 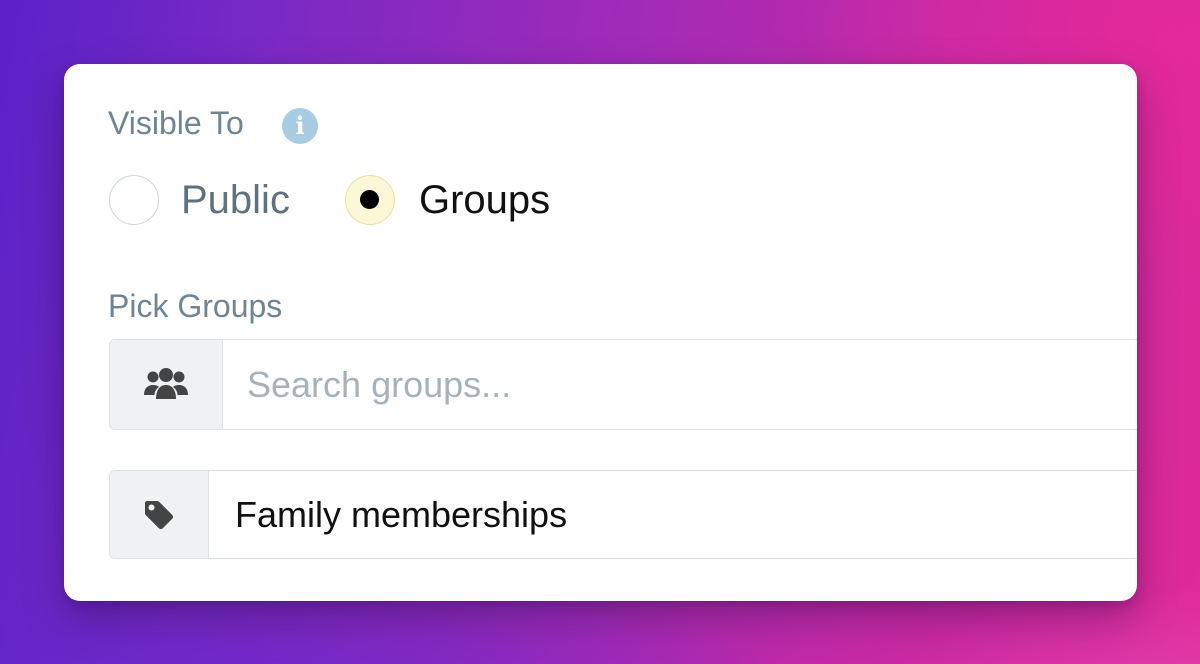 What do you see at coordinates (680, 384) in the screenshot?
I see `search-groups-input` at bounding box center [680, 384].